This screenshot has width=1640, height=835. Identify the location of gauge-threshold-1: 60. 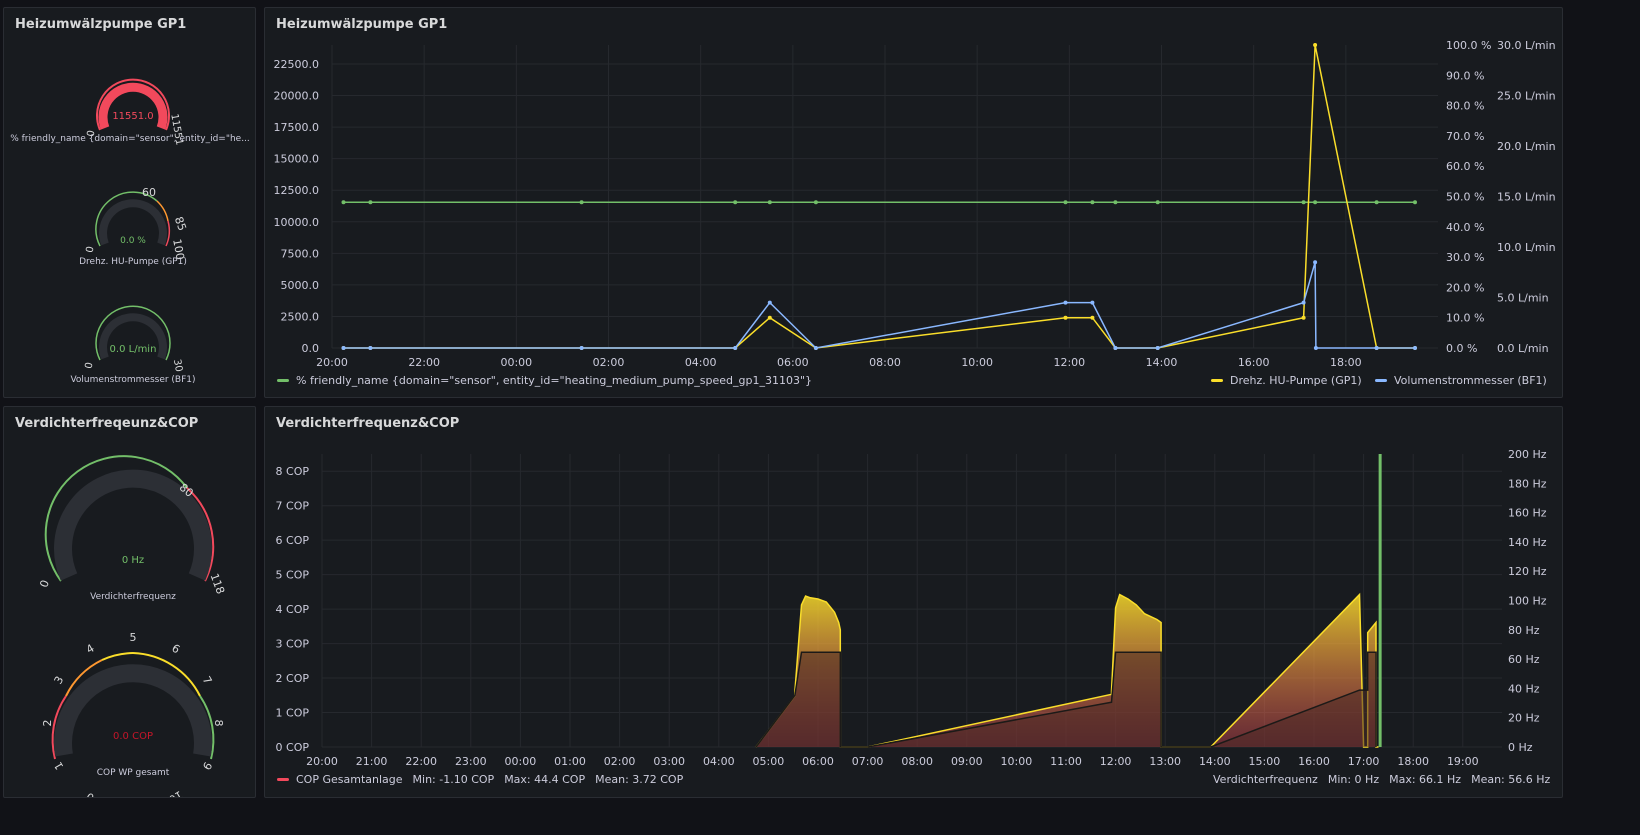
(149, 192).